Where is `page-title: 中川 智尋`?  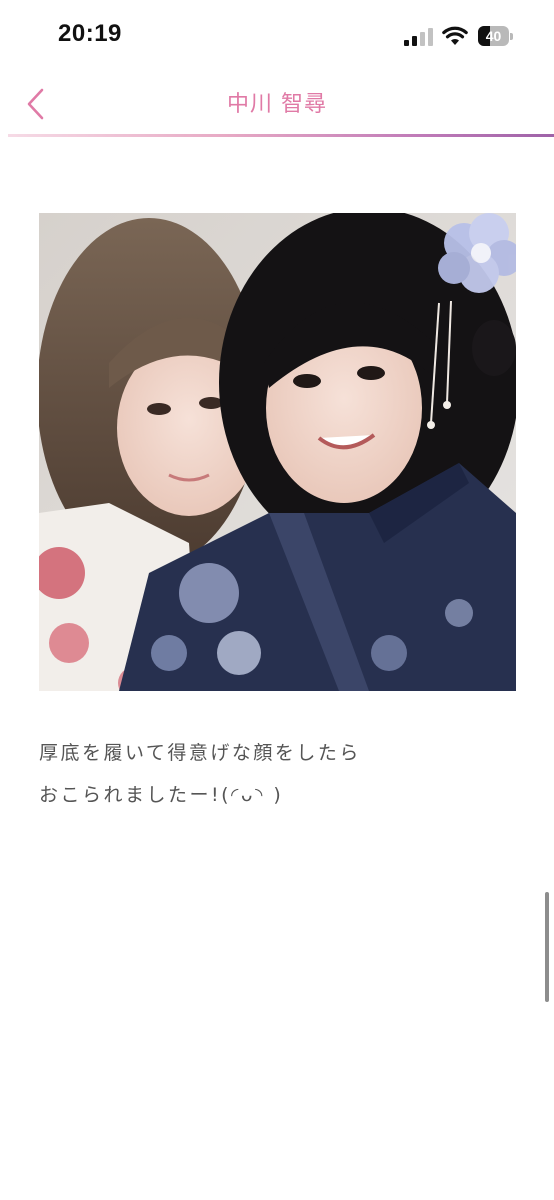
page-title: 中川 智尋 is located at coordinates (277, 104).